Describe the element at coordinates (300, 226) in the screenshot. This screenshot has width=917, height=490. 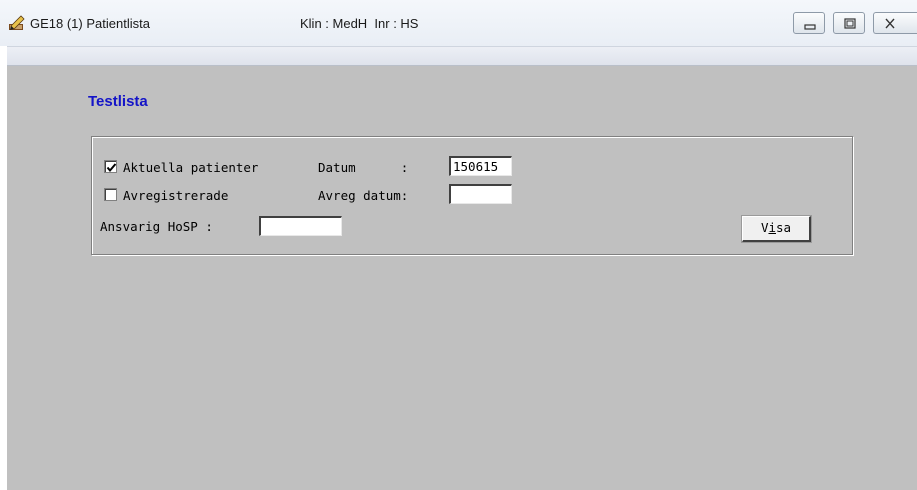
I see `ansvarig-field` at that location.